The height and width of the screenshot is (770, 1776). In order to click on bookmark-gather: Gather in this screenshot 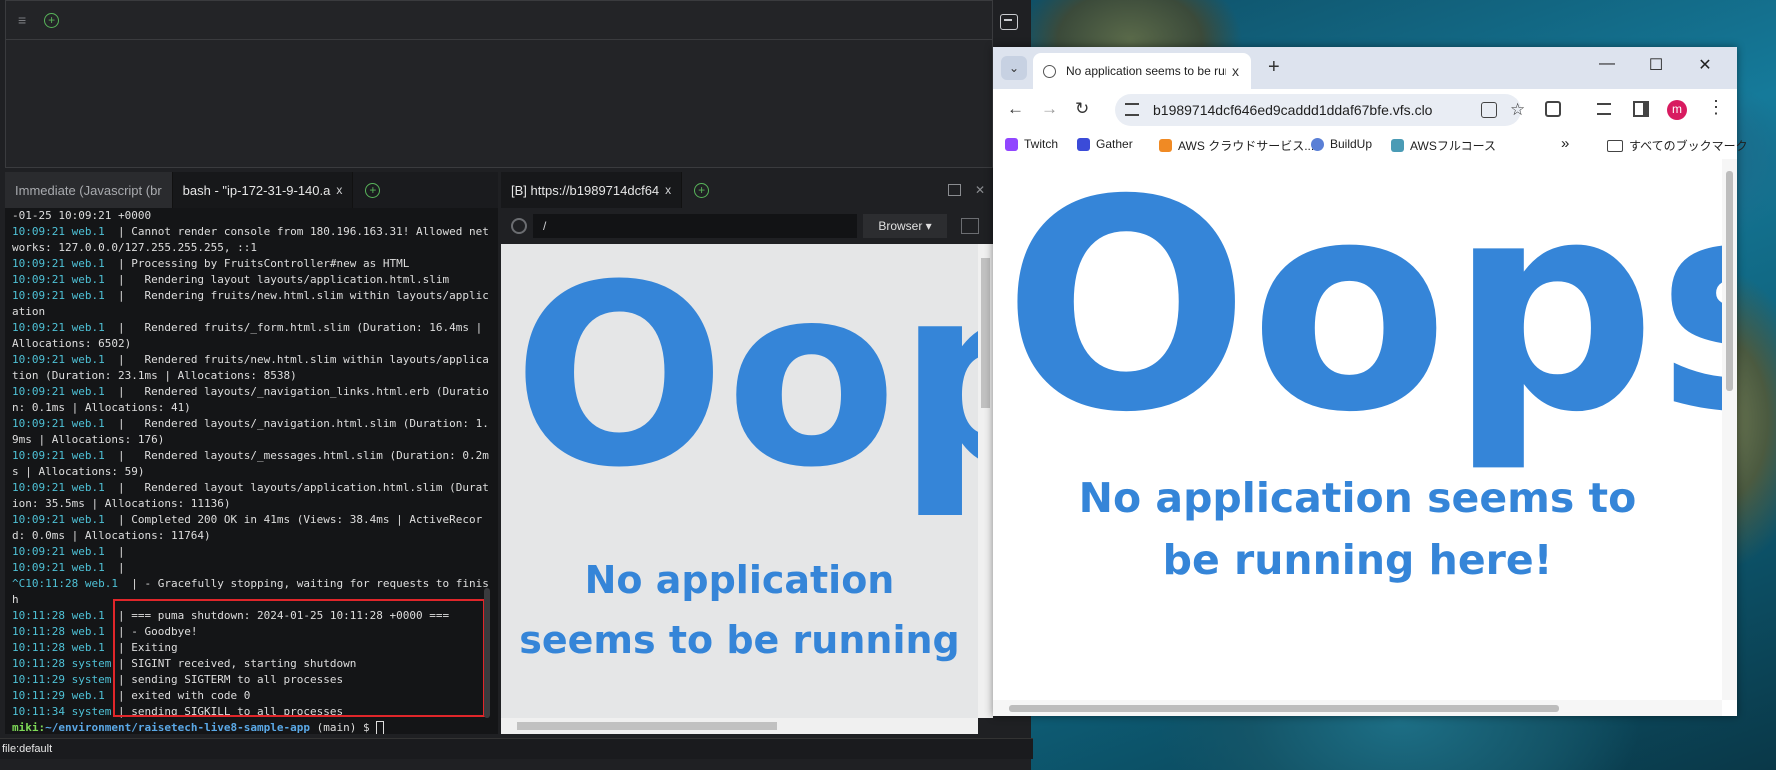, I will do `click(1105, 144)`.